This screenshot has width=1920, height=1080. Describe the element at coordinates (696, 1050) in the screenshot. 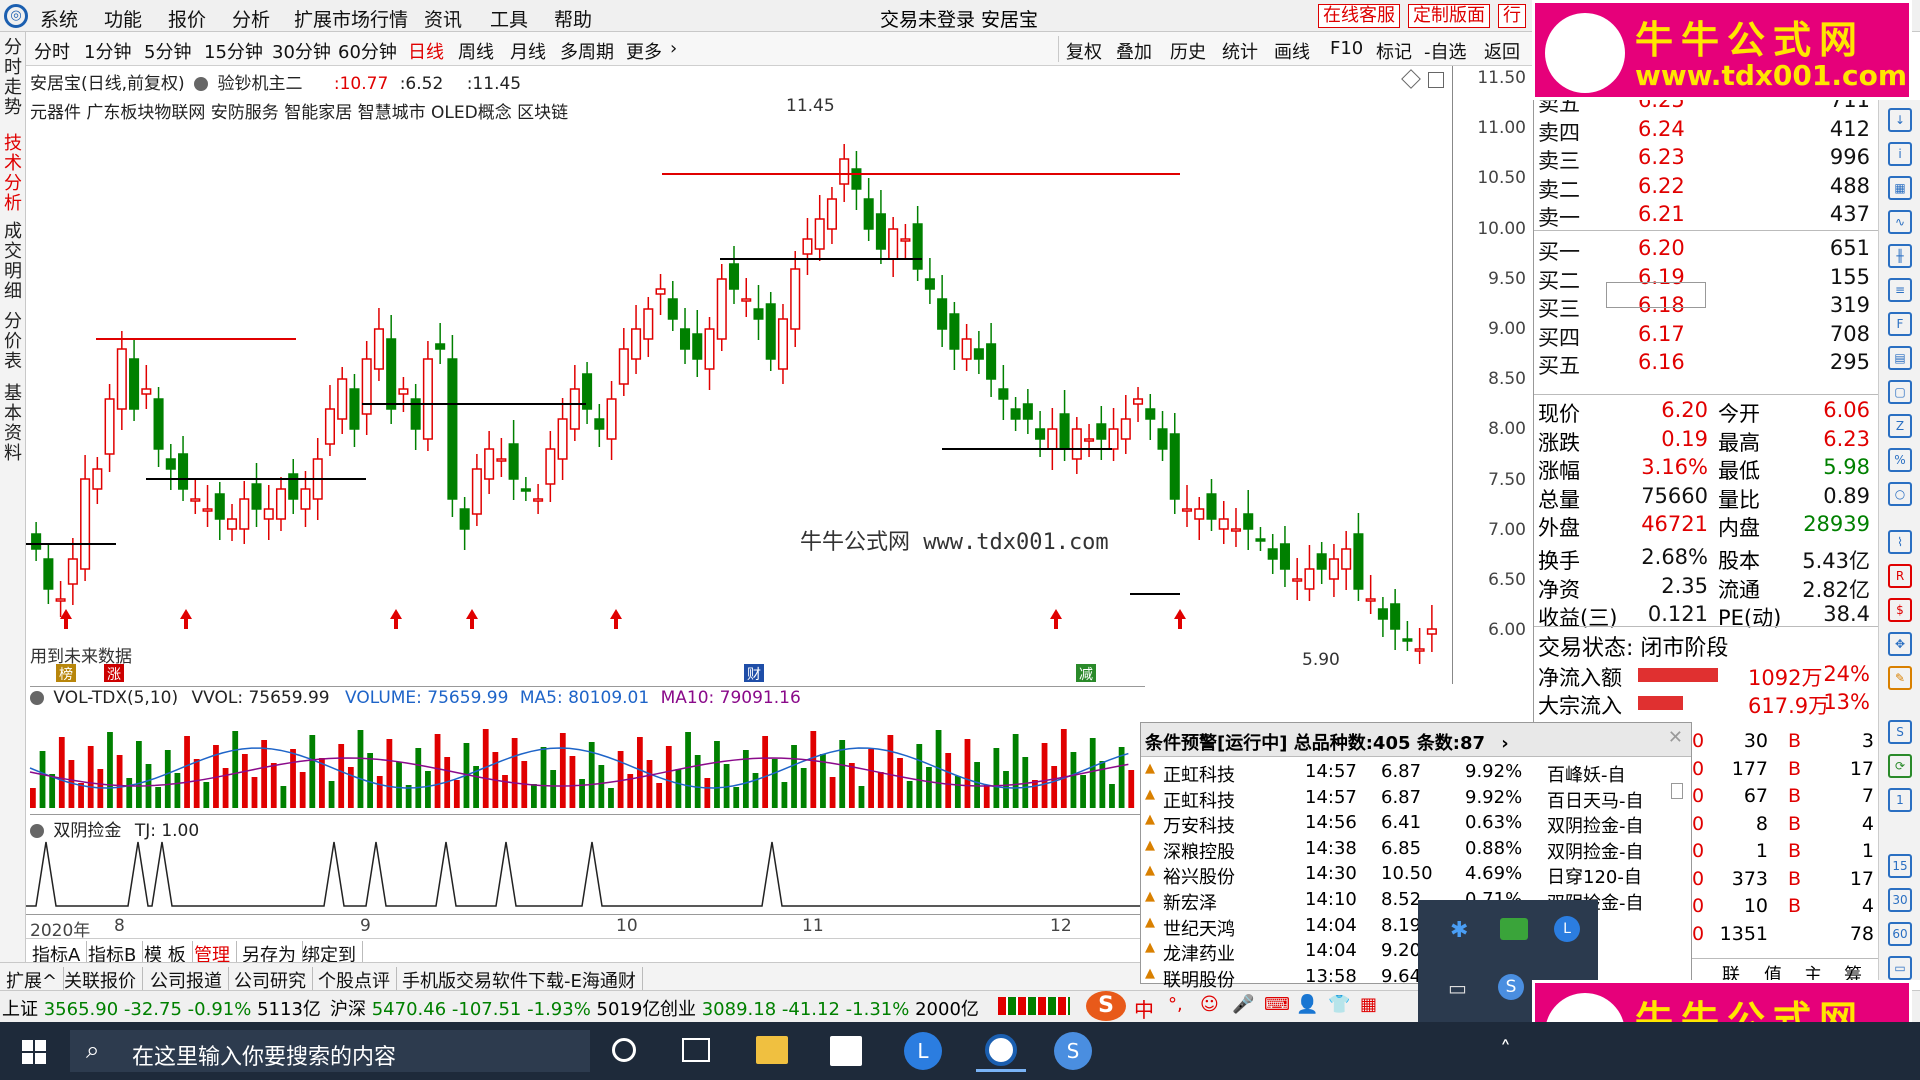

I see `task-view-icon` at that location.